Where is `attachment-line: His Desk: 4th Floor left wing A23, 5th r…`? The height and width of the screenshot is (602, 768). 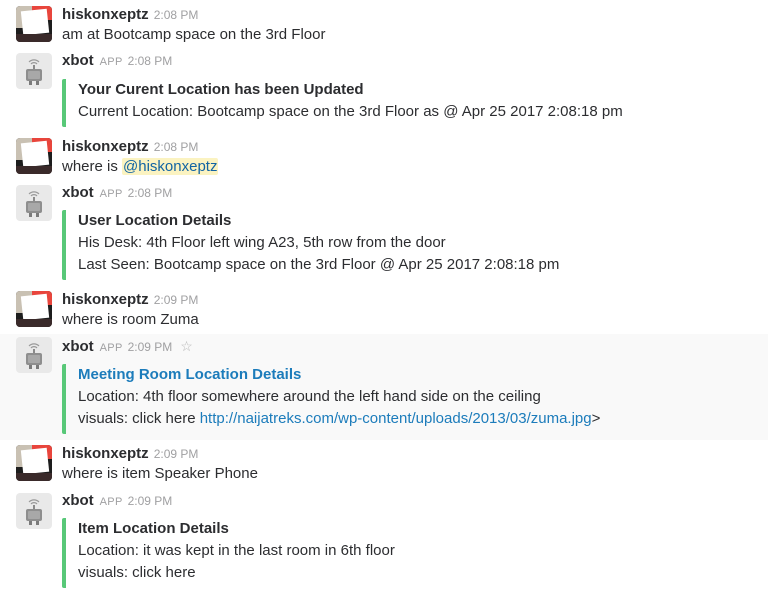 attachment-line: His Desk: 4th Floor left wing A23, 5th r… is located at coordinates (262, 242).